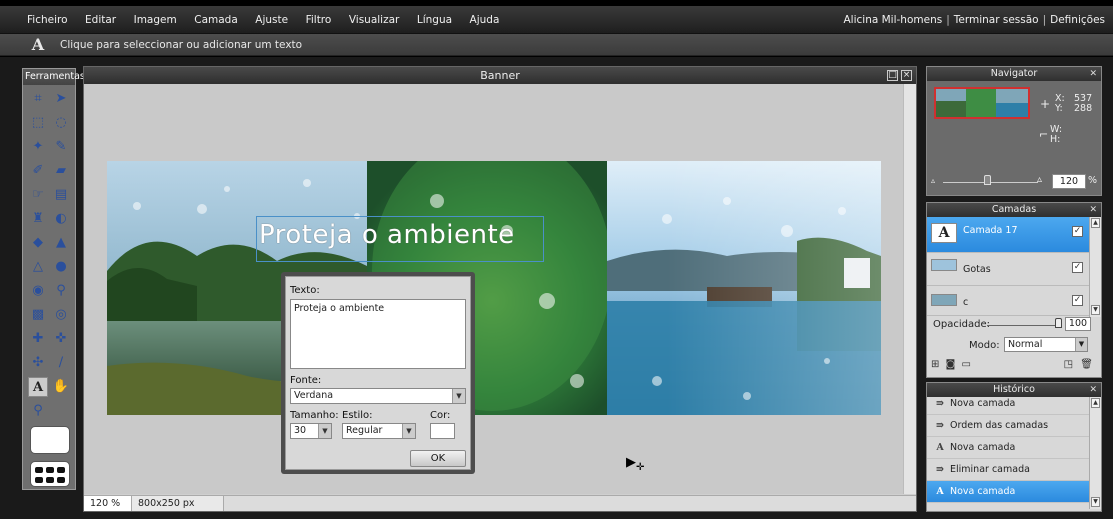 The width and height of the screenshot is (1113, 519). What do you see at coordinates (1024, 325) in the screenshot?
I see `opacity-slider-track` at bounding box center [1024, 325].